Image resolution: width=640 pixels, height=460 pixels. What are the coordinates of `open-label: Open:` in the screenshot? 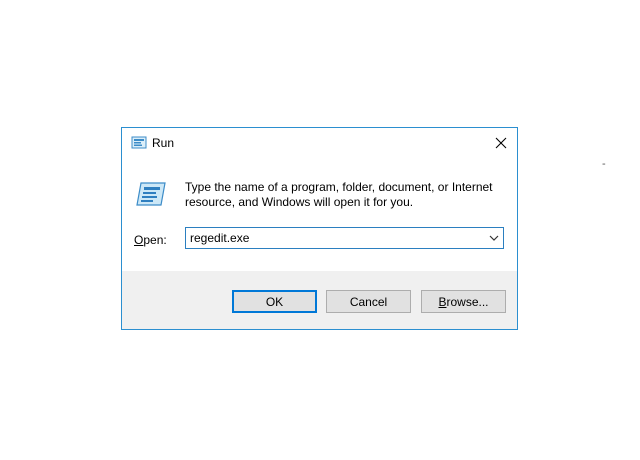 It's located at (150, 240).